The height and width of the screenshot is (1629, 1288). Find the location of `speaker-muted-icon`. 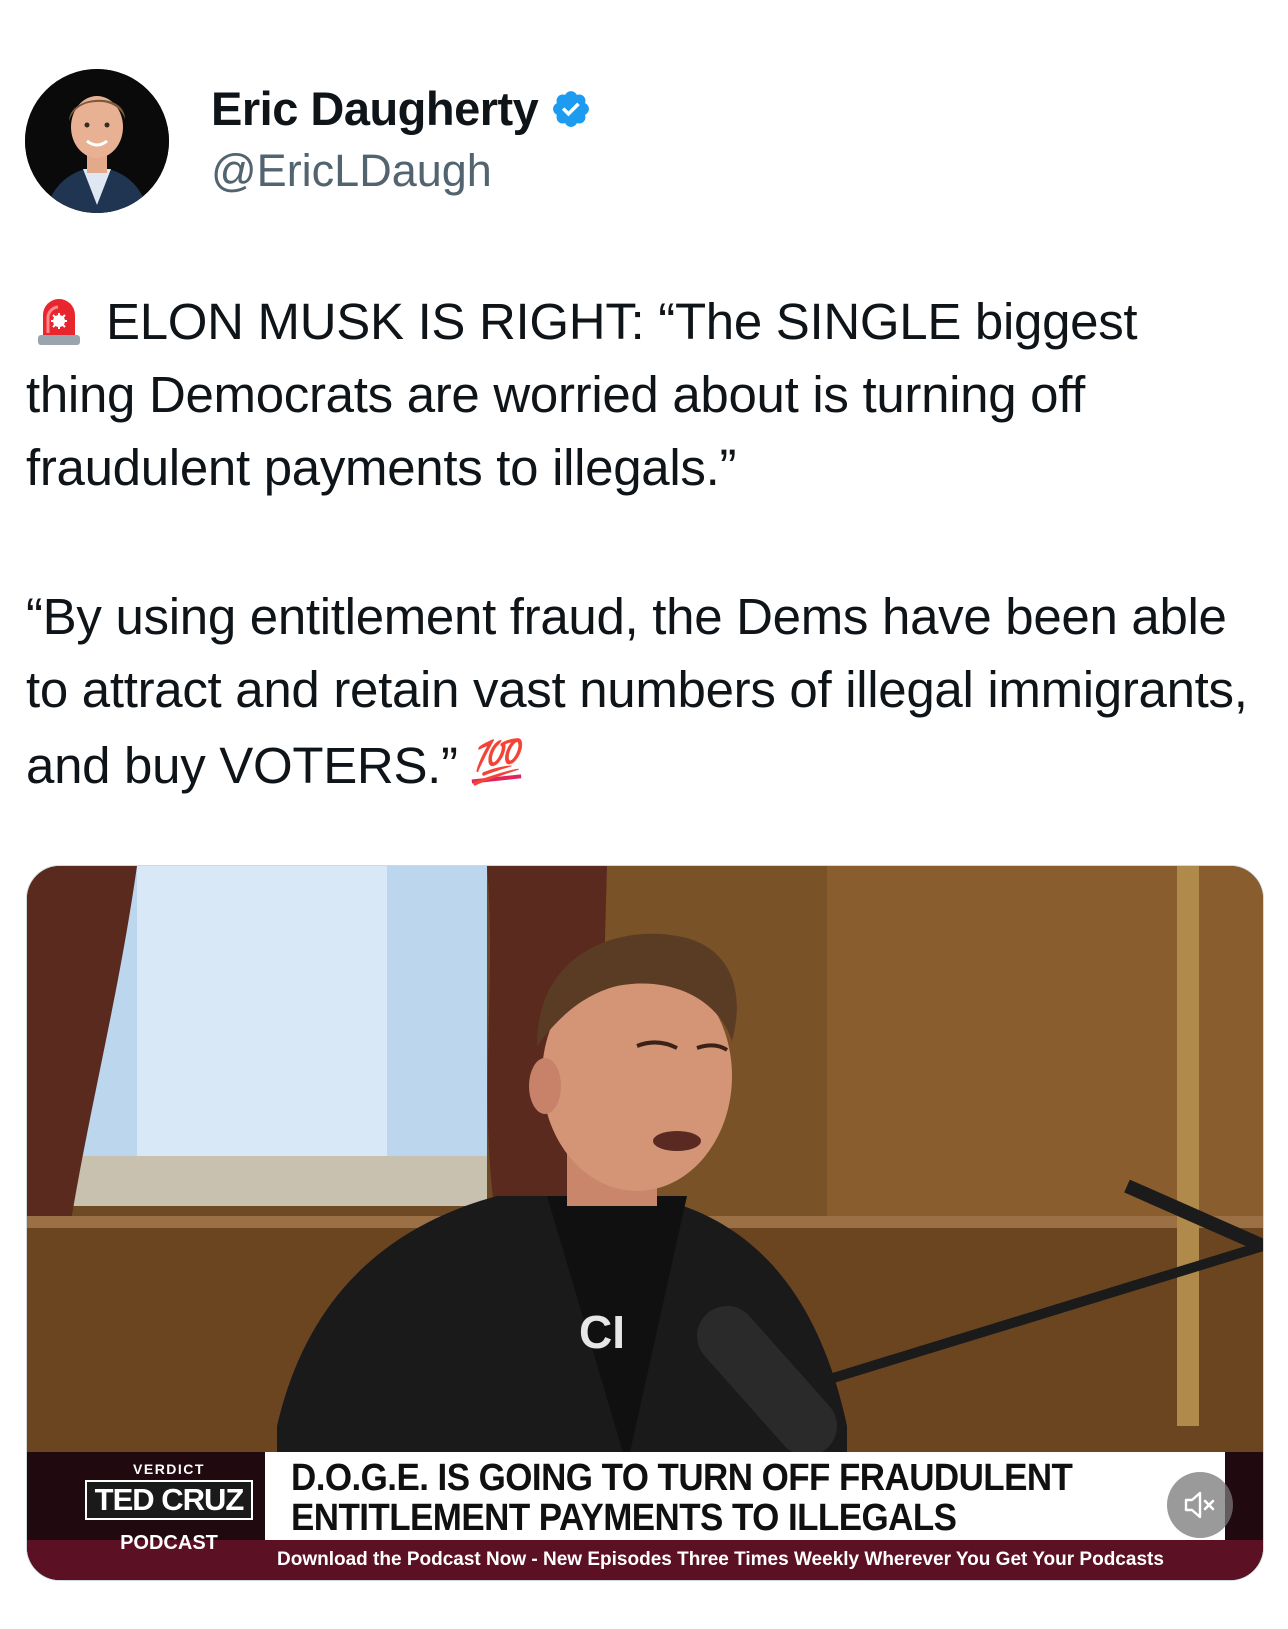

speaker-muted-icon is located at coordinates (1199, 1505).